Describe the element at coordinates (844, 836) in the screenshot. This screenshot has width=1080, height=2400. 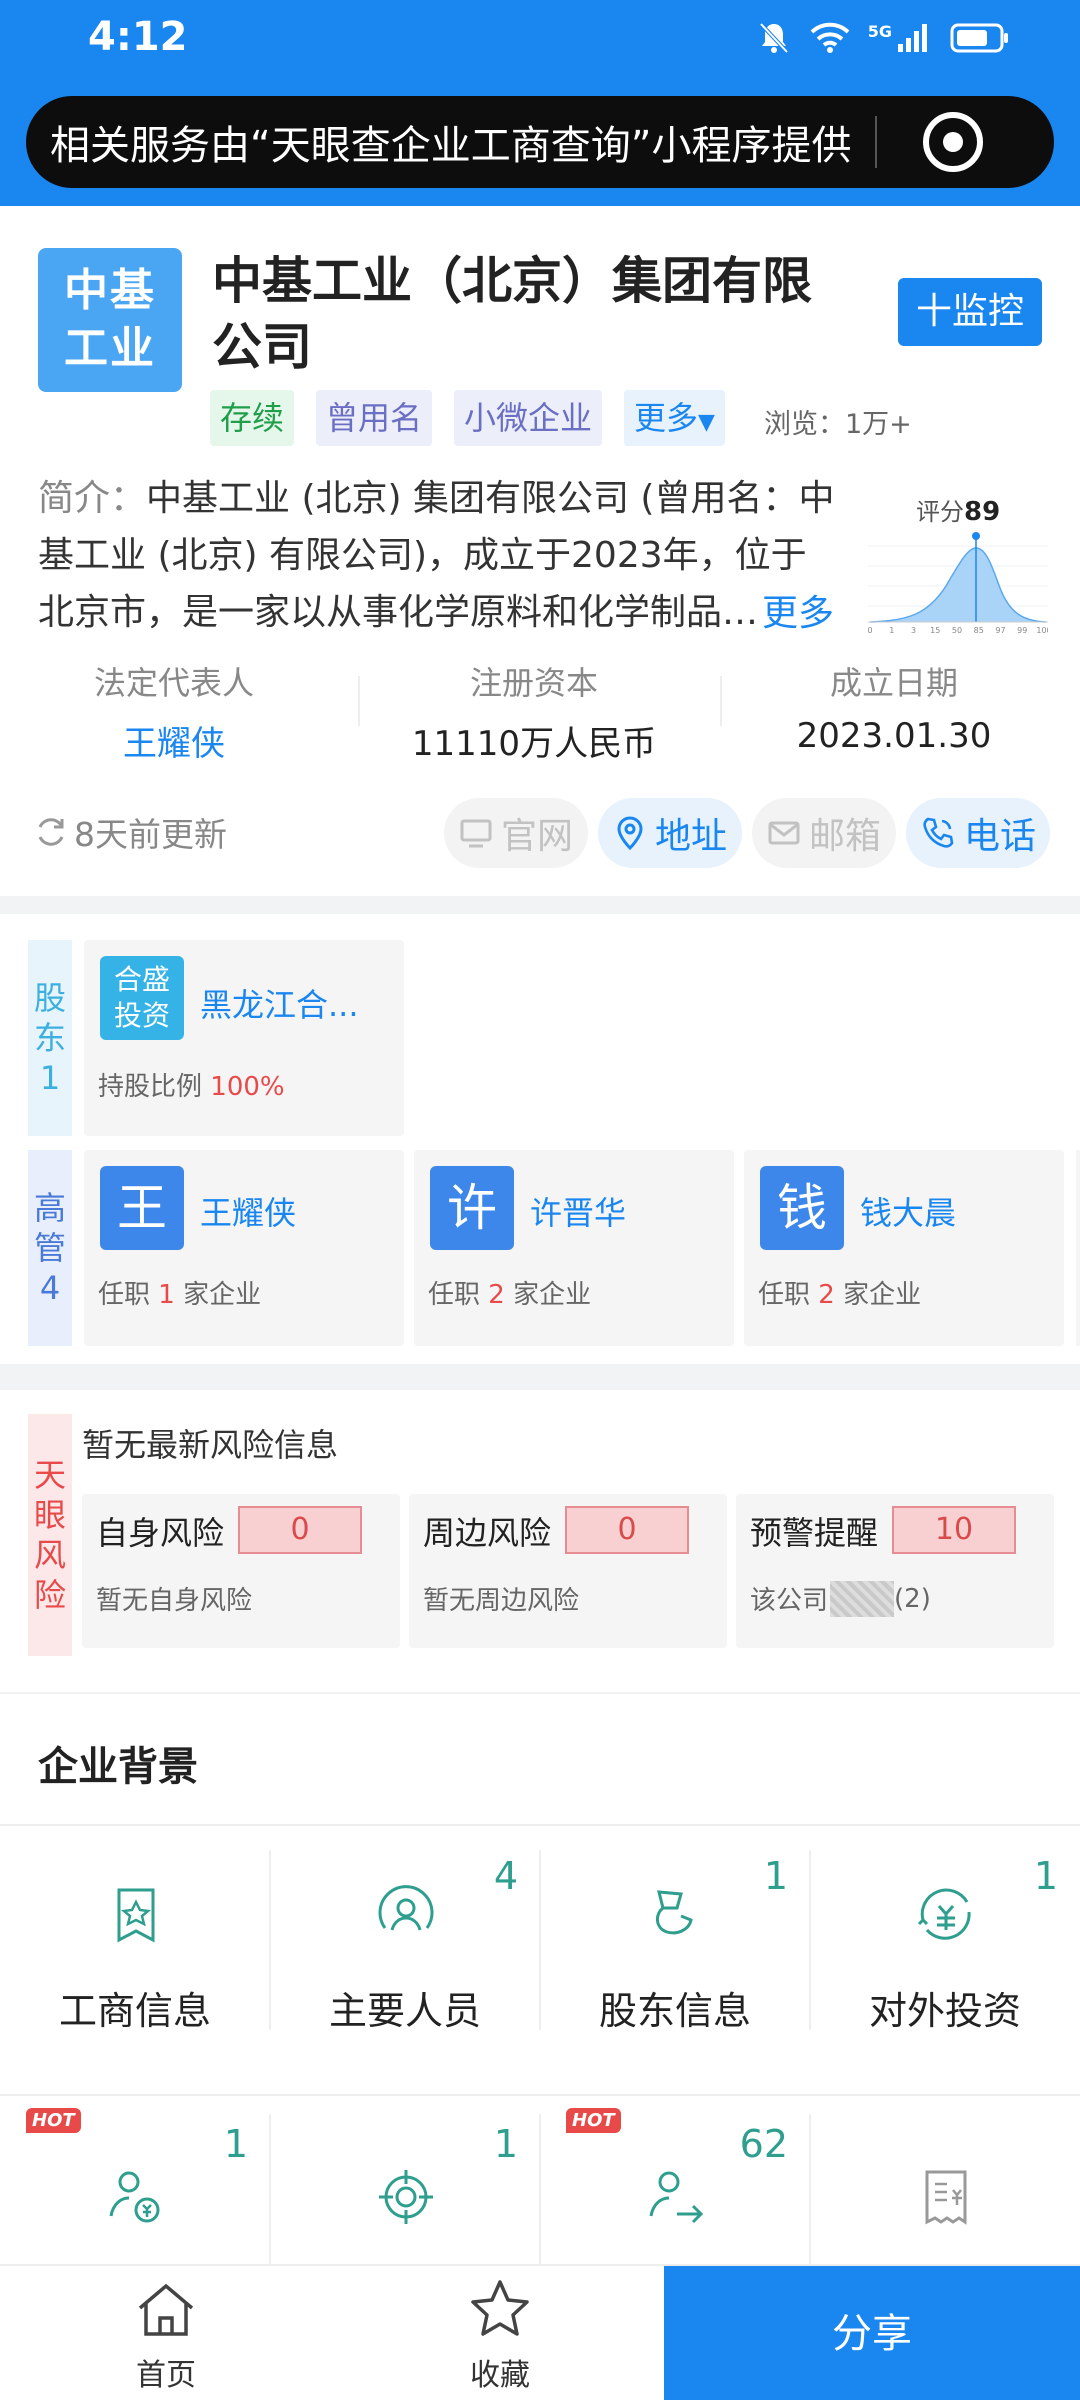
I see `email-label: 邮箱` at that location.